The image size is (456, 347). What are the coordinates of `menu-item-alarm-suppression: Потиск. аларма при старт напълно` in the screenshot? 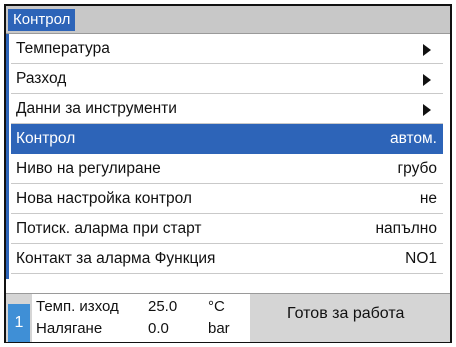 It's located at (227, 229).